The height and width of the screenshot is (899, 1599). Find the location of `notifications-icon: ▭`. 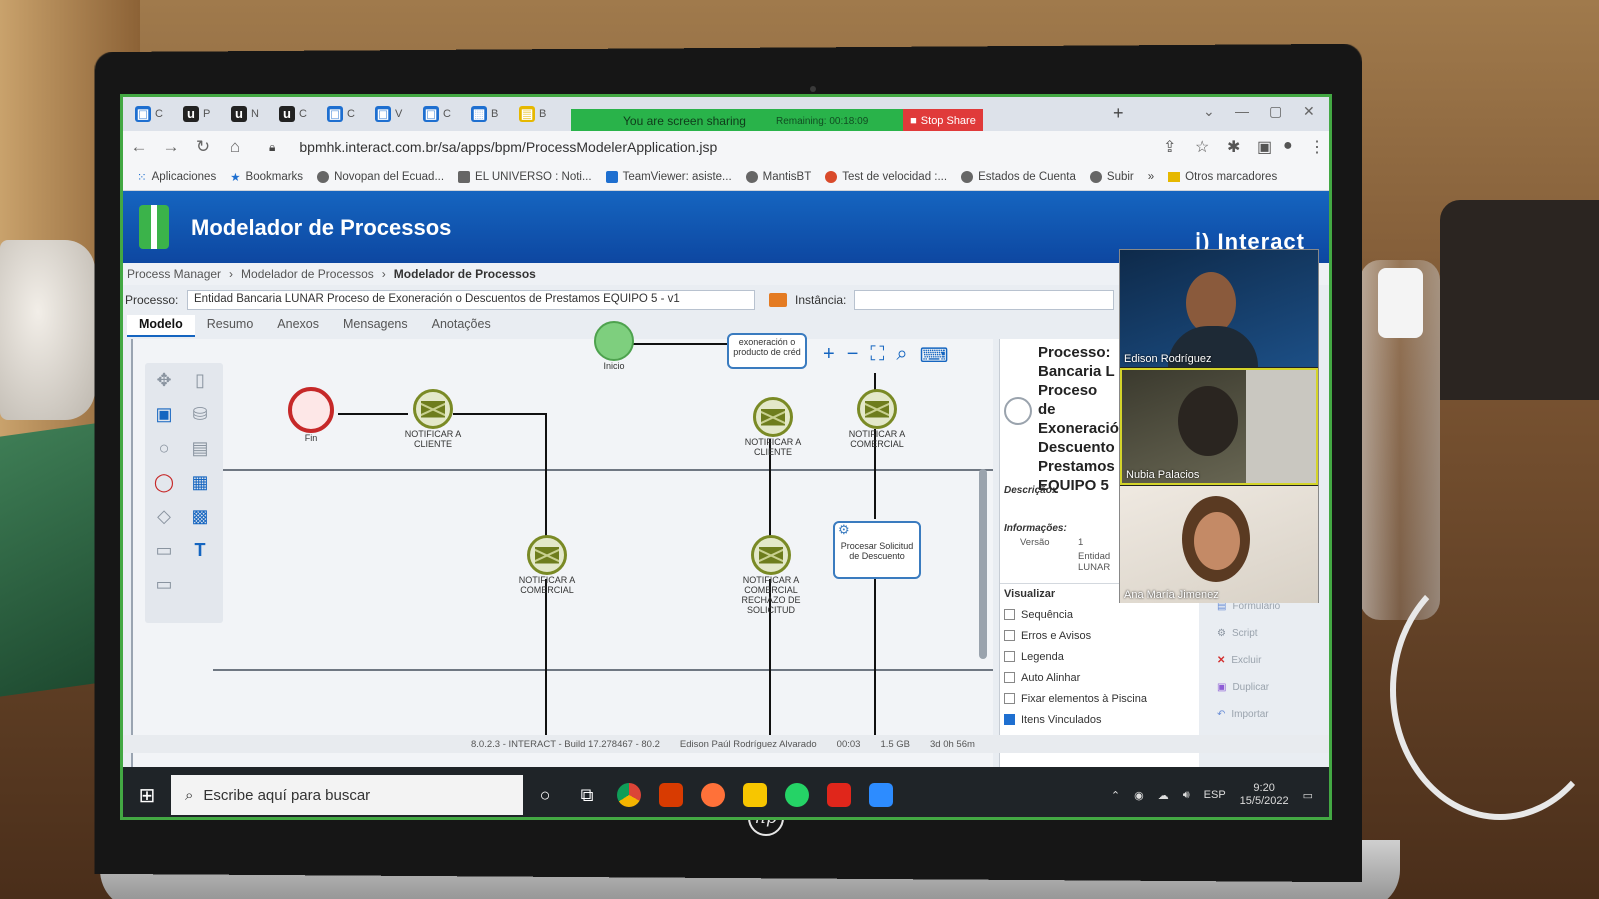

notifications-icon: ▭ is located at coordinates (1308, 795).